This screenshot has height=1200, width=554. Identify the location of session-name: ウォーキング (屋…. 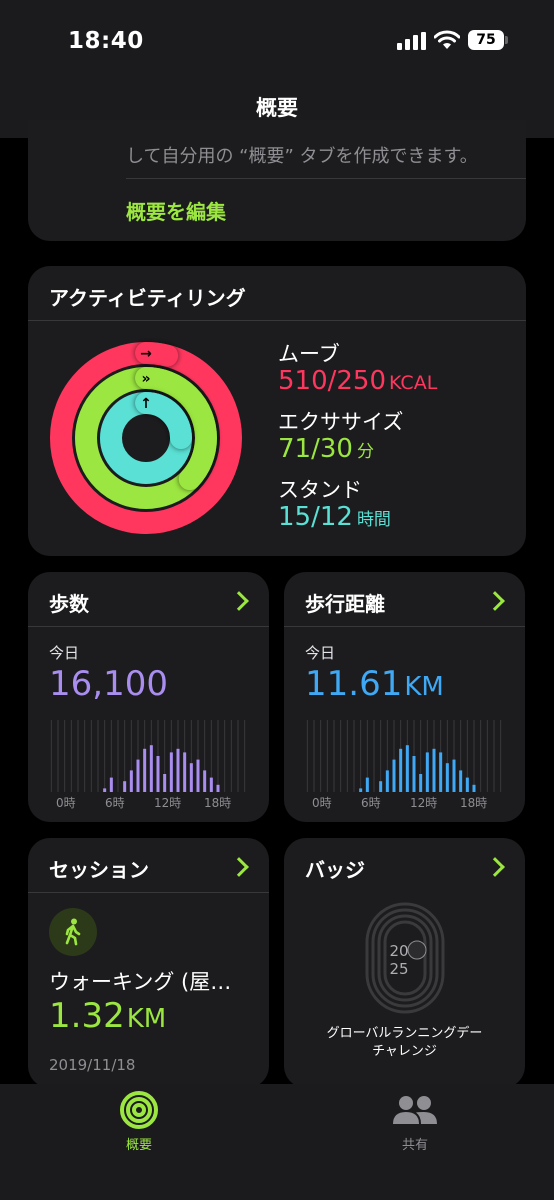
(140, 982).